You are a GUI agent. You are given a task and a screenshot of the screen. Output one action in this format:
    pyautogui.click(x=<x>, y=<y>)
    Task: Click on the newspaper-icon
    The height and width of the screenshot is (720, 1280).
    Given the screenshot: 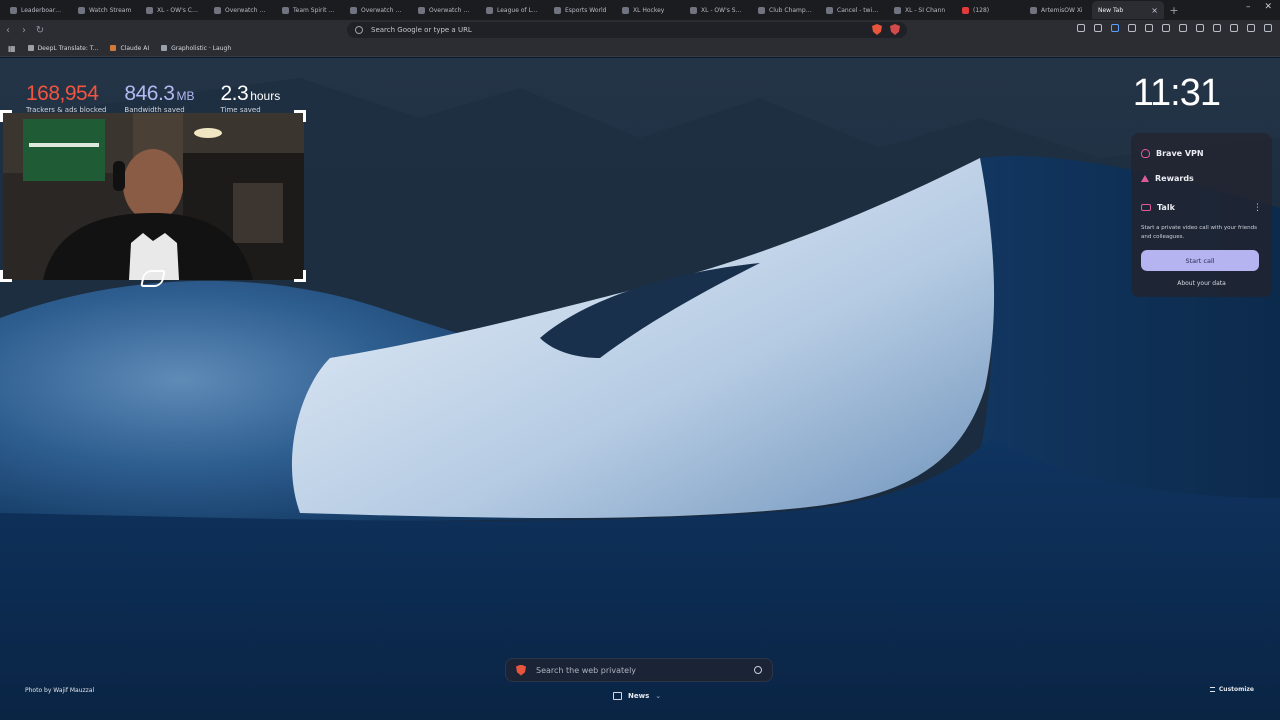 What is the action you would take?
    pyautogui.click(x=617, y=696)
    